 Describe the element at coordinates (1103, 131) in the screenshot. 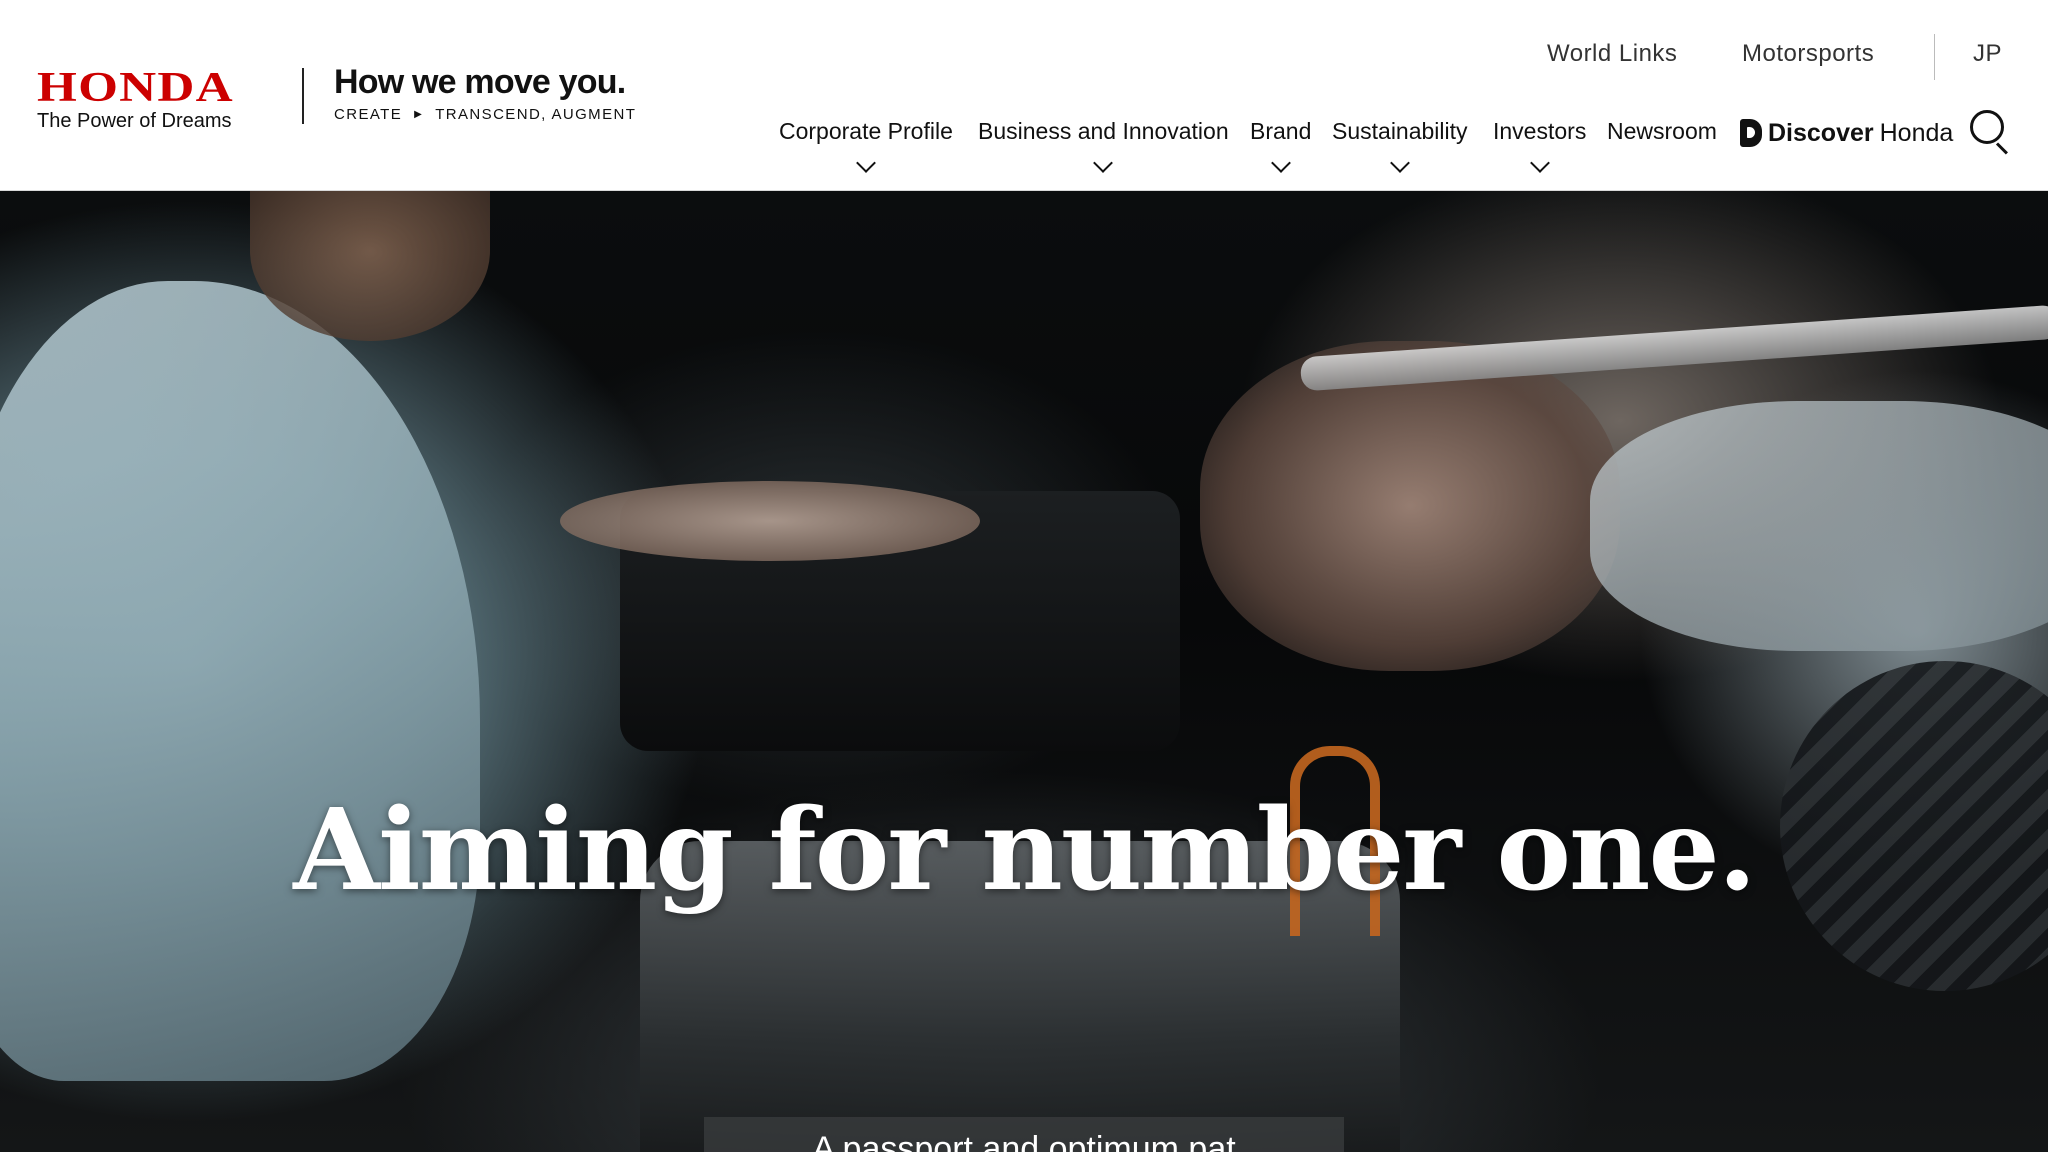

I see `nav-label: Business and Innovation` at that location.